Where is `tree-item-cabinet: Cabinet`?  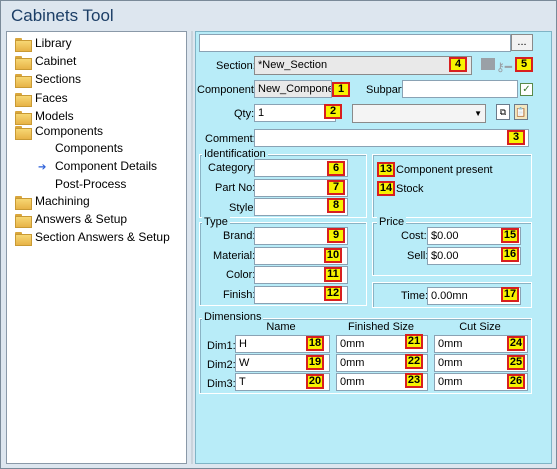
tree-item-cabinet: Cabinet is located at coordinates (45, 61).